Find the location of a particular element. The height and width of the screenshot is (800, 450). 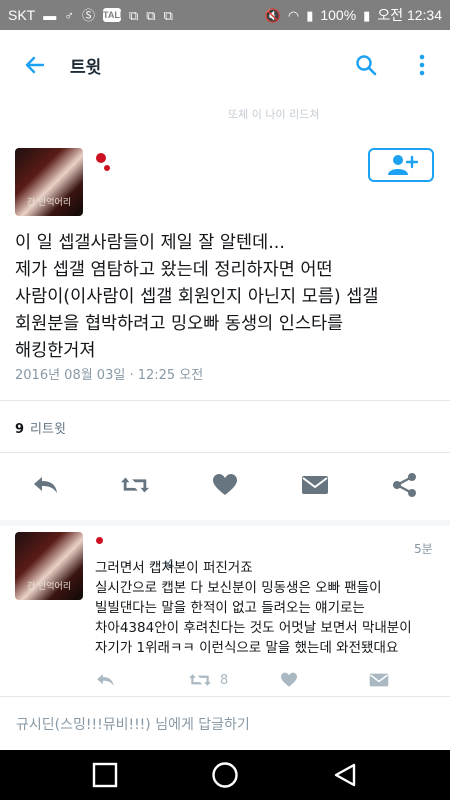

reply-reply-button is located at coordinates (105, 680).